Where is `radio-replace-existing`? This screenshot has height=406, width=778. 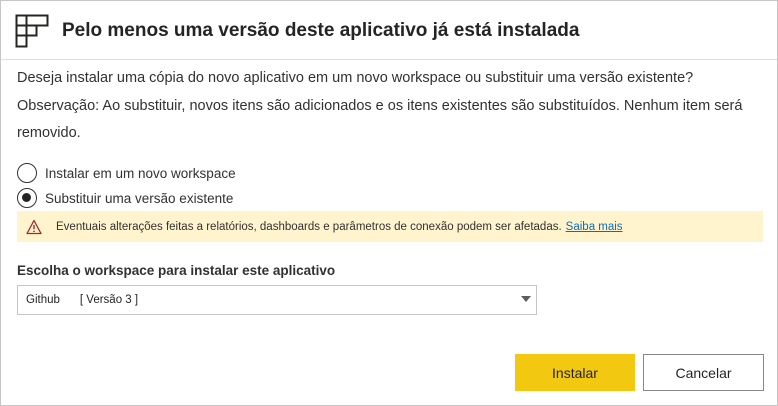 radio-replace-existing is located at coordinates (27, 198).